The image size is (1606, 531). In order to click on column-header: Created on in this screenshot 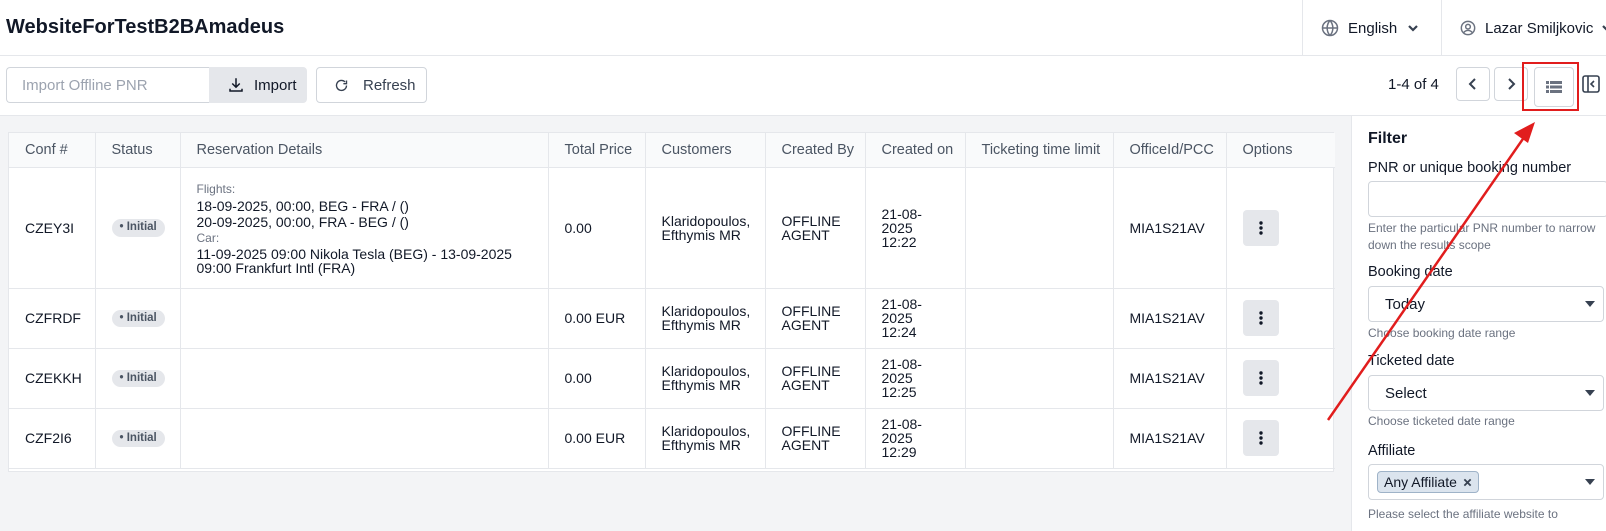, I will do `click(915, 150)`.